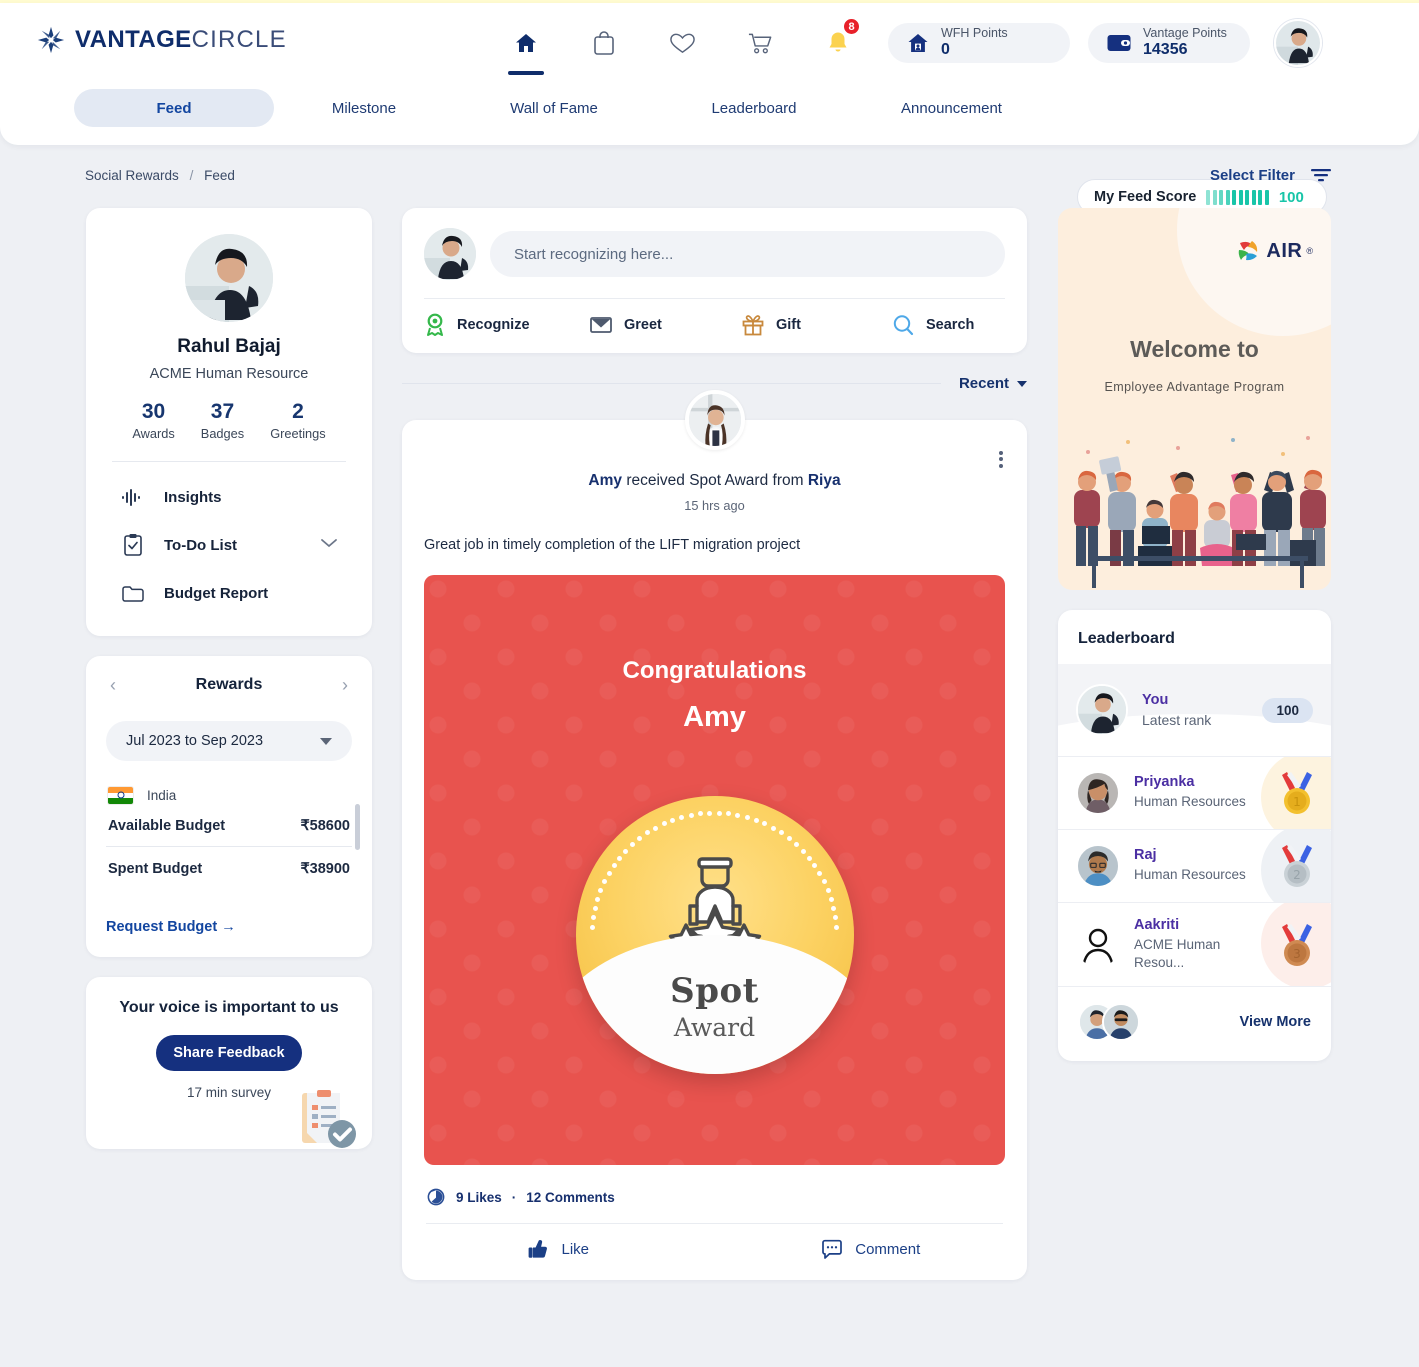 This screenshot has width=1419, height=1367. Describe the element at coordinates (903, 325) in the screenshot. I see `search-icon` at that location.